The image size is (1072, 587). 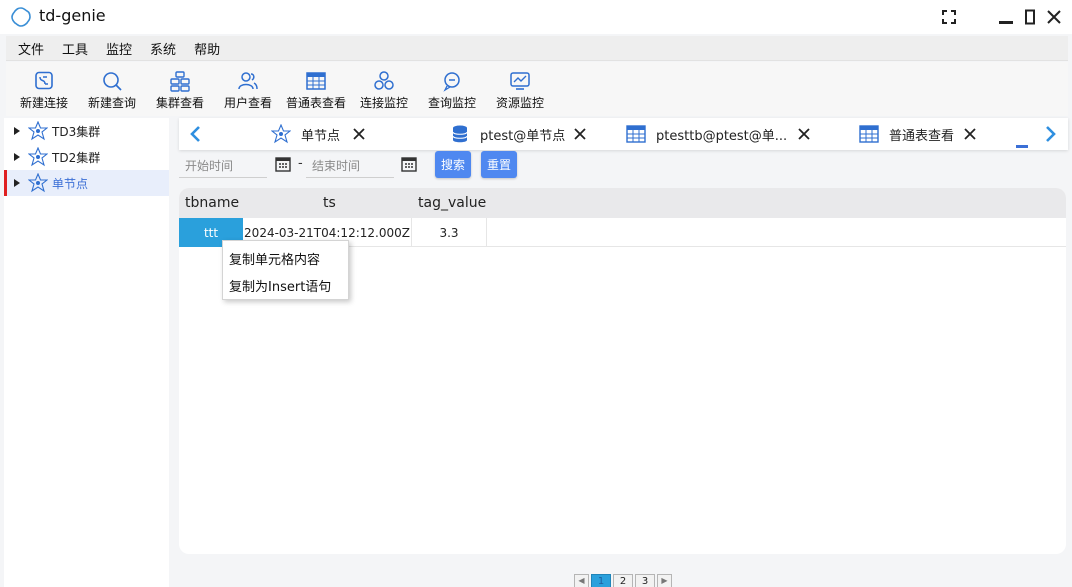 What do you see at coordinates (519, 103) in the screenshot?
I see `resource-monitor-label: 资源监控` at bounding box center [519, 103].